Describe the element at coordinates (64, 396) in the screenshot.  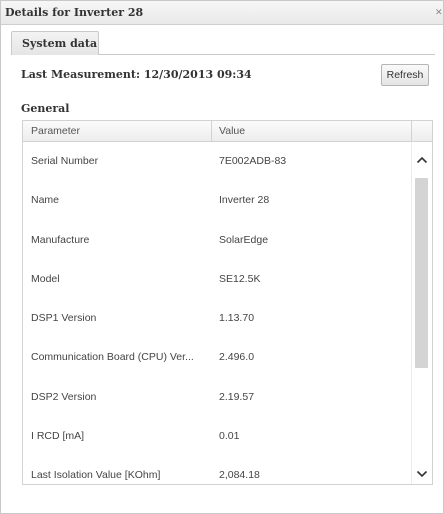
I see `parameter-cell: DSP2 Version` at that location.